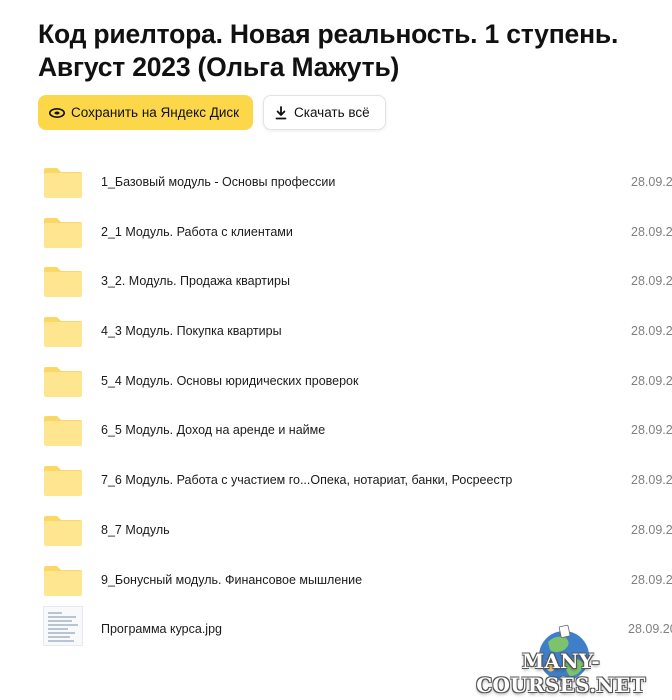  Describe the element at coordinates (336, 281) in the screenshot. I see `file-list-item: 3_2. Модуль. Продажа квартиры 28.09.2` at that location.